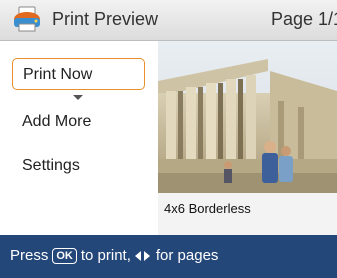 This screenshot has width=337, height=278. I want to click on hint-text: Press OK to print, for pages, so click(114, 255).